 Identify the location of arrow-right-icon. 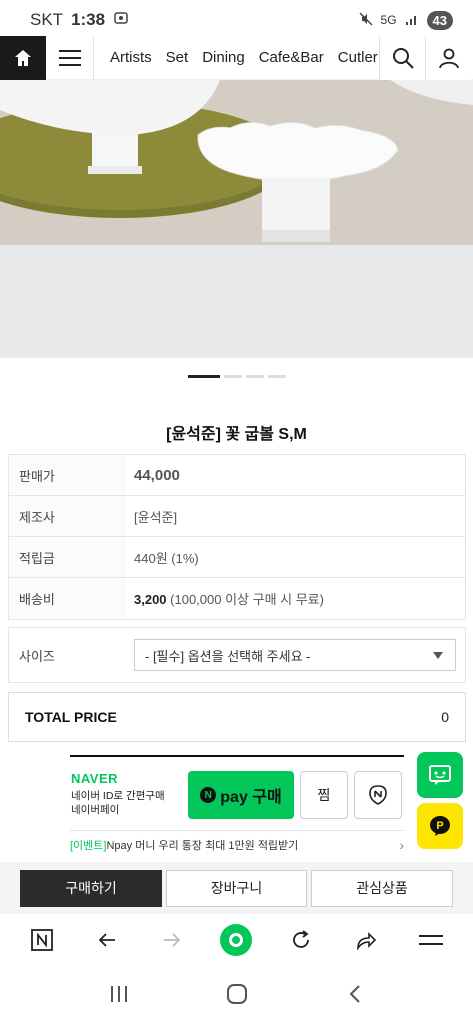
(172, 940).